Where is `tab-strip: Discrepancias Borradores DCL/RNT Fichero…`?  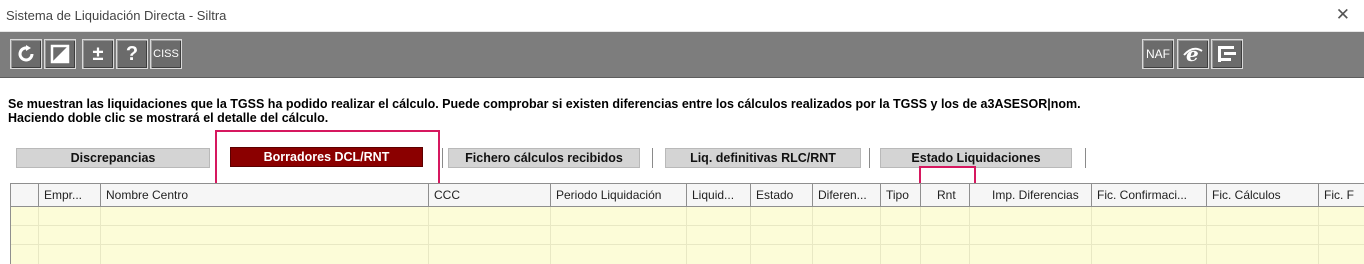
tab-strip: Discrepancias Borradores DCL/RNT Fichero… is located at coordinates (682, 158).